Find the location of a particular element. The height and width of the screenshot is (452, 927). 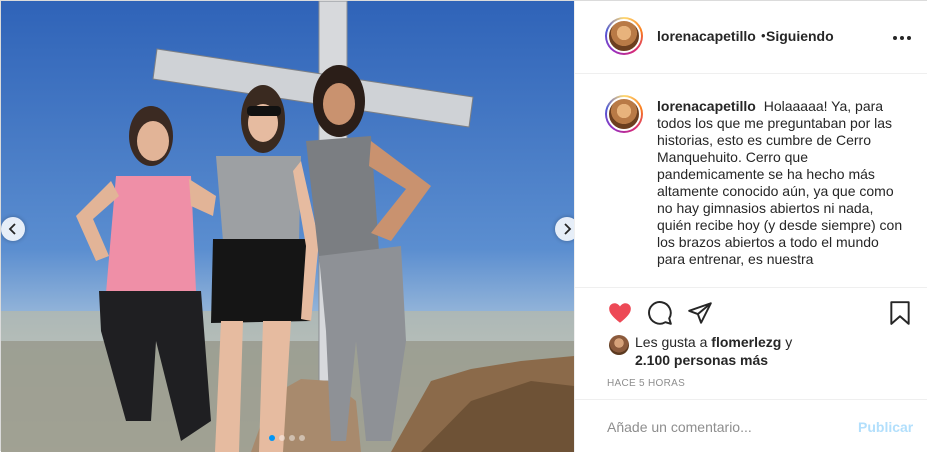

author-avatar is located at coordinates (624, 36).